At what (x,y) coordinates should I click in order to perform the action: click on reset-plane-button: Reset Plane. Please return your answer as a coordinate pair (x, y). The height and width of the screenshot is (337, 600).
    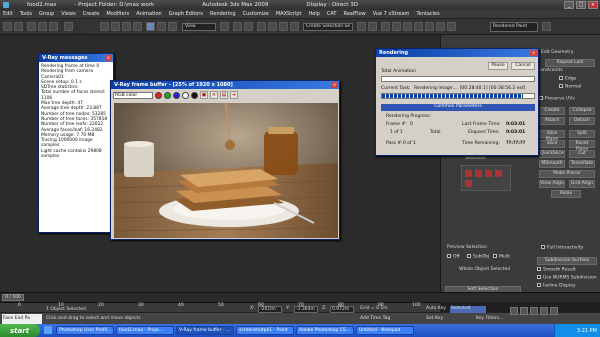
    Looking at the image, I should click on (582, 146).